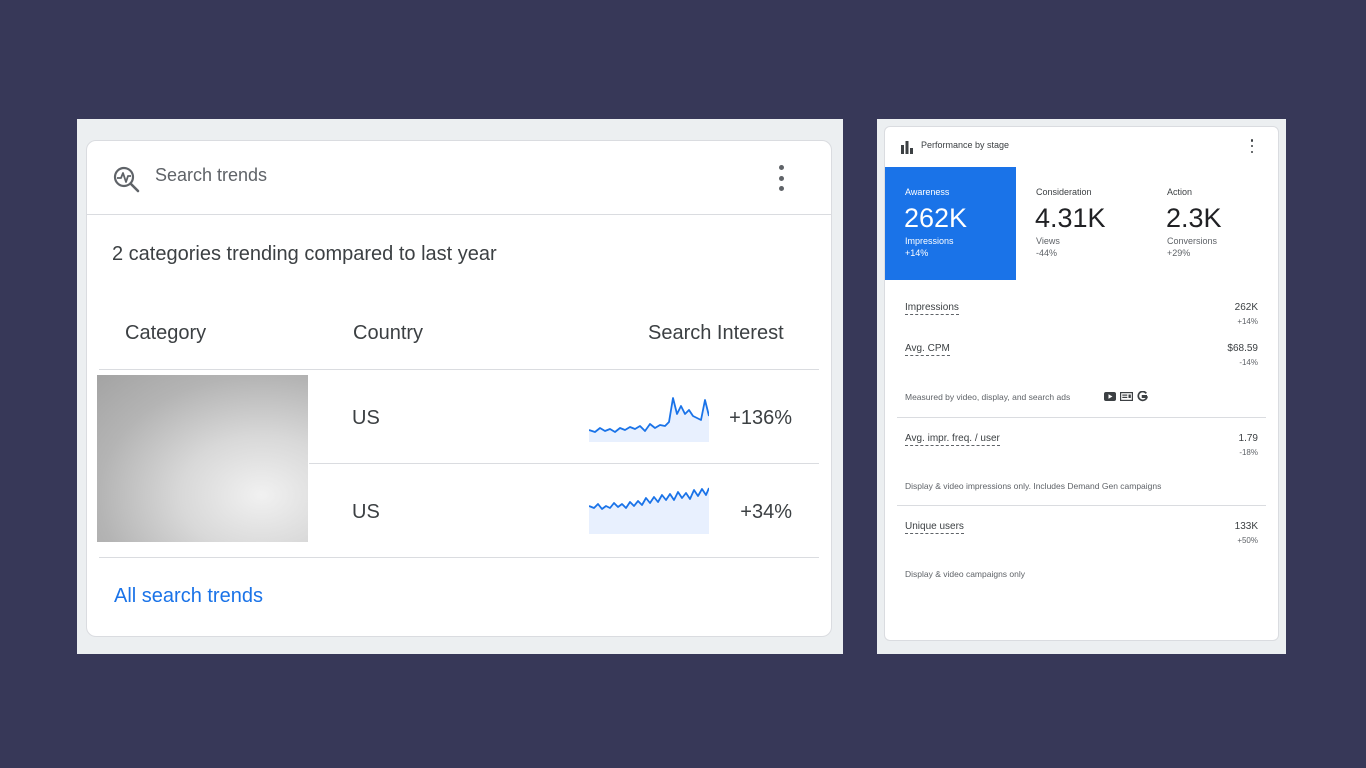 The height and width of the screenshot is (768, 1366). I want to click on stage-name: Awareness, so click(927, 192).